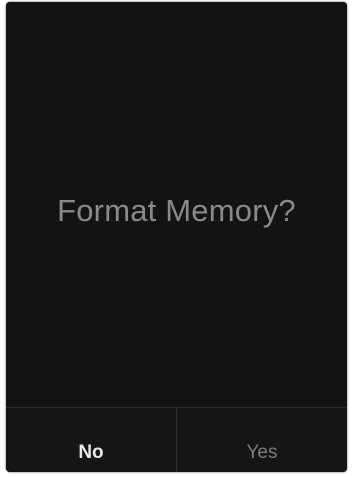 This screenshot has width=353, height=477. I want to click on dialog-button-bar: No Yes, so click(176, 439).